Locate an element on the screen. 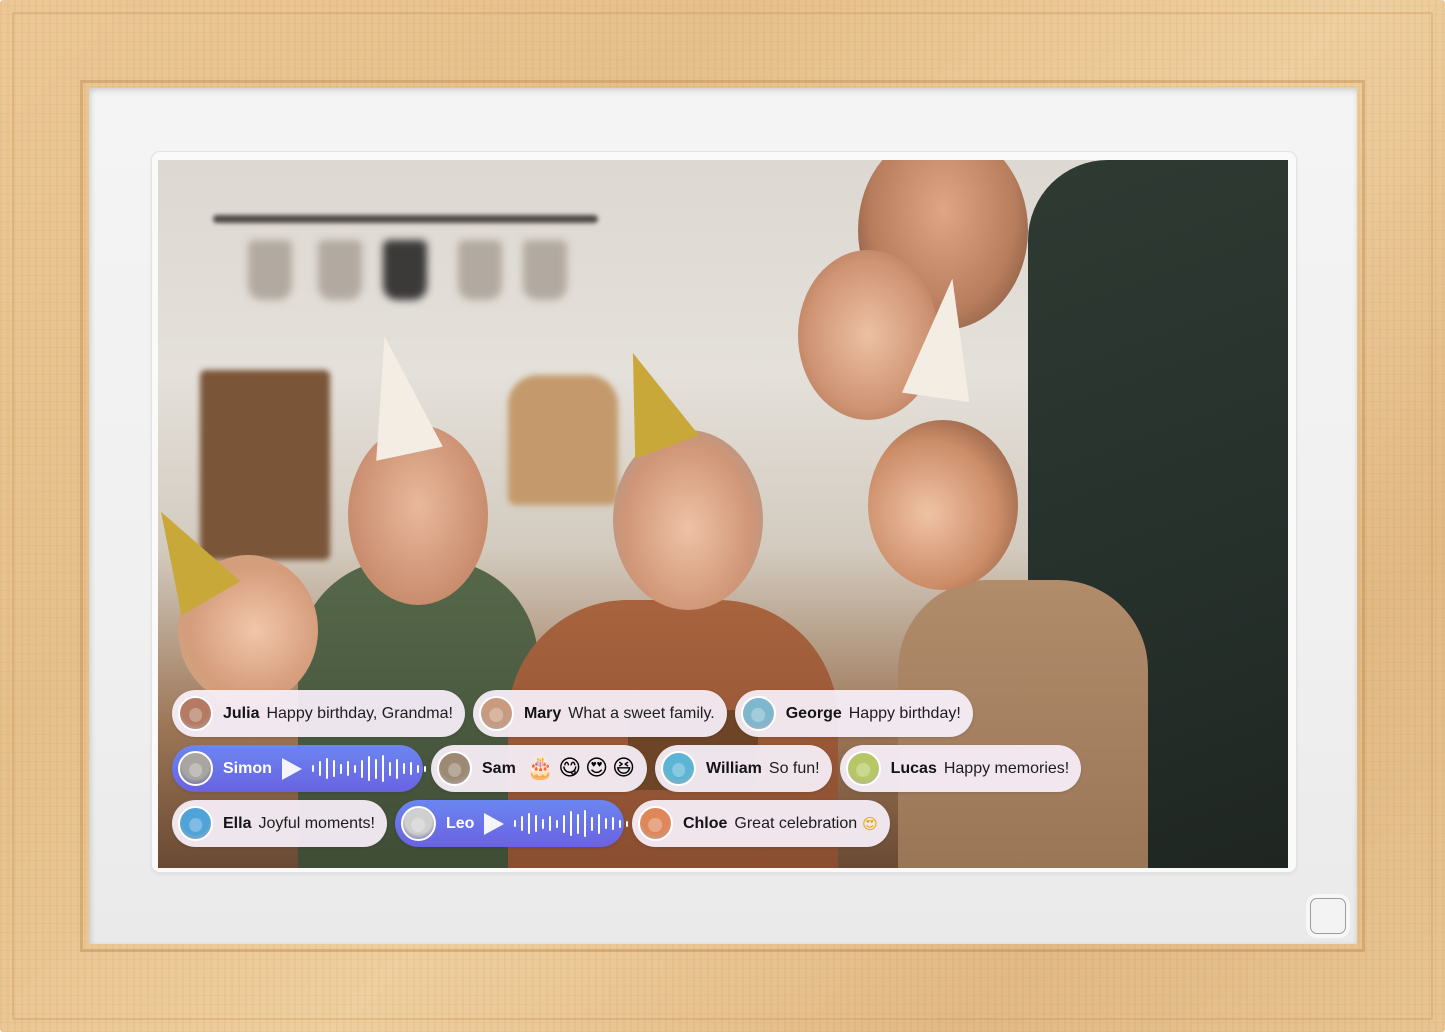  laughing-emoji: 😆 is located at coordinates (624, 768).